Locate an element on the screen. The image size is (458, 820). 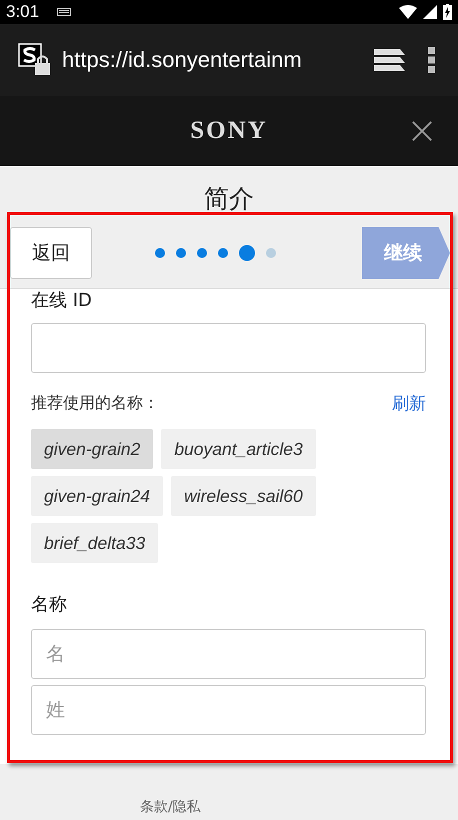
refresh-link: 刷新 is located at coordinates (409, 403).